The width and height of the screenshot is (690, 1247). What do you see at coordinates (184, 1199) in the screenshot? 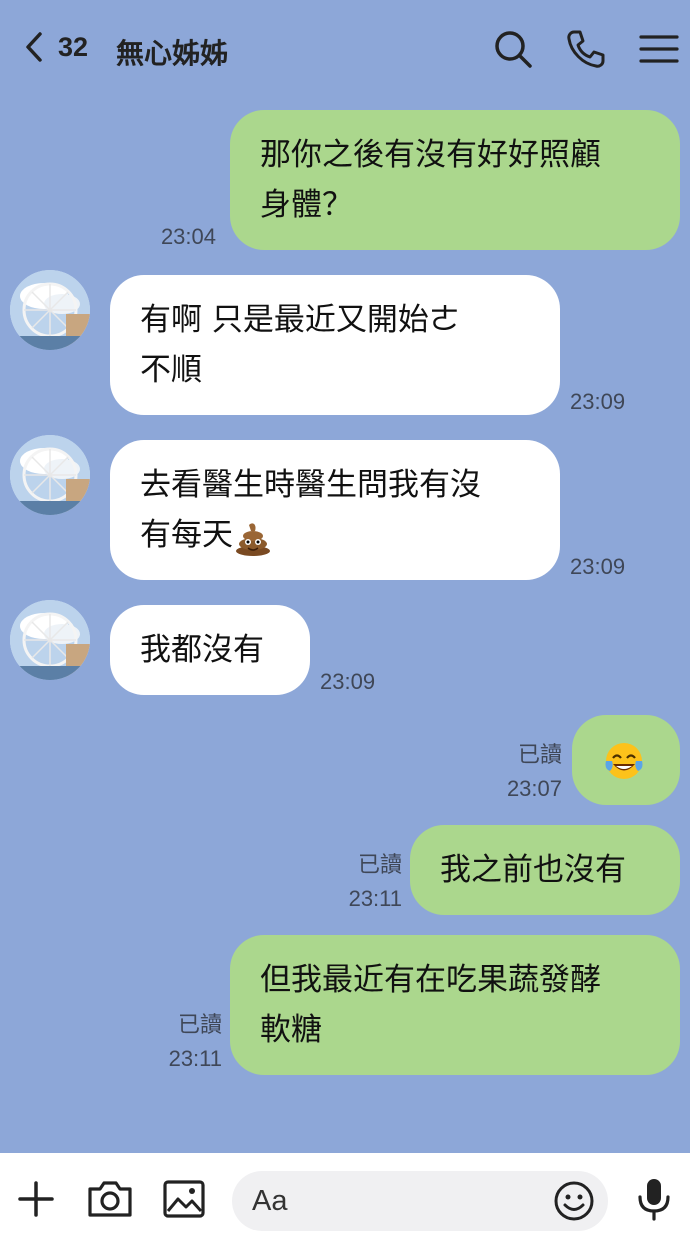
I see `image-icon` at bounding box center [184, 1199].